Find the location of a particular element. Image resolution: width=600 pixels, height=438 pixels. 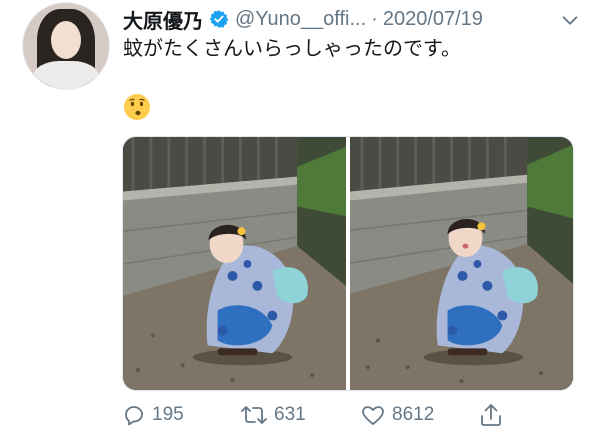

tweet-date: 2020/07/19 is located at coordinates (433, 19).